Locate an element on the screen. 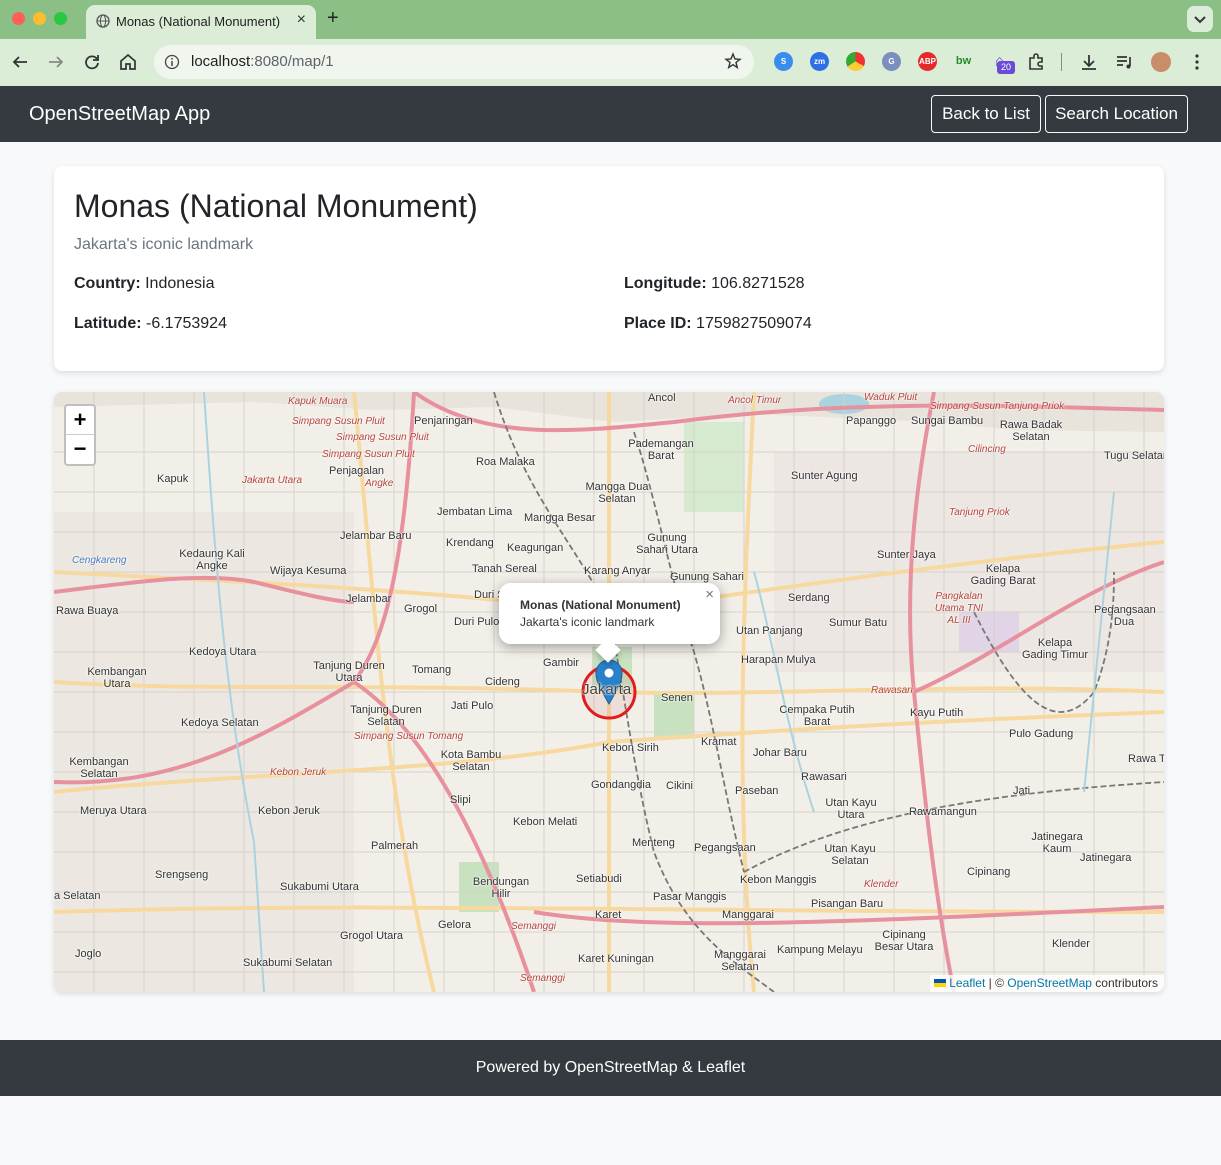  tab-close-icon: × is located at coordinates (301, 20).